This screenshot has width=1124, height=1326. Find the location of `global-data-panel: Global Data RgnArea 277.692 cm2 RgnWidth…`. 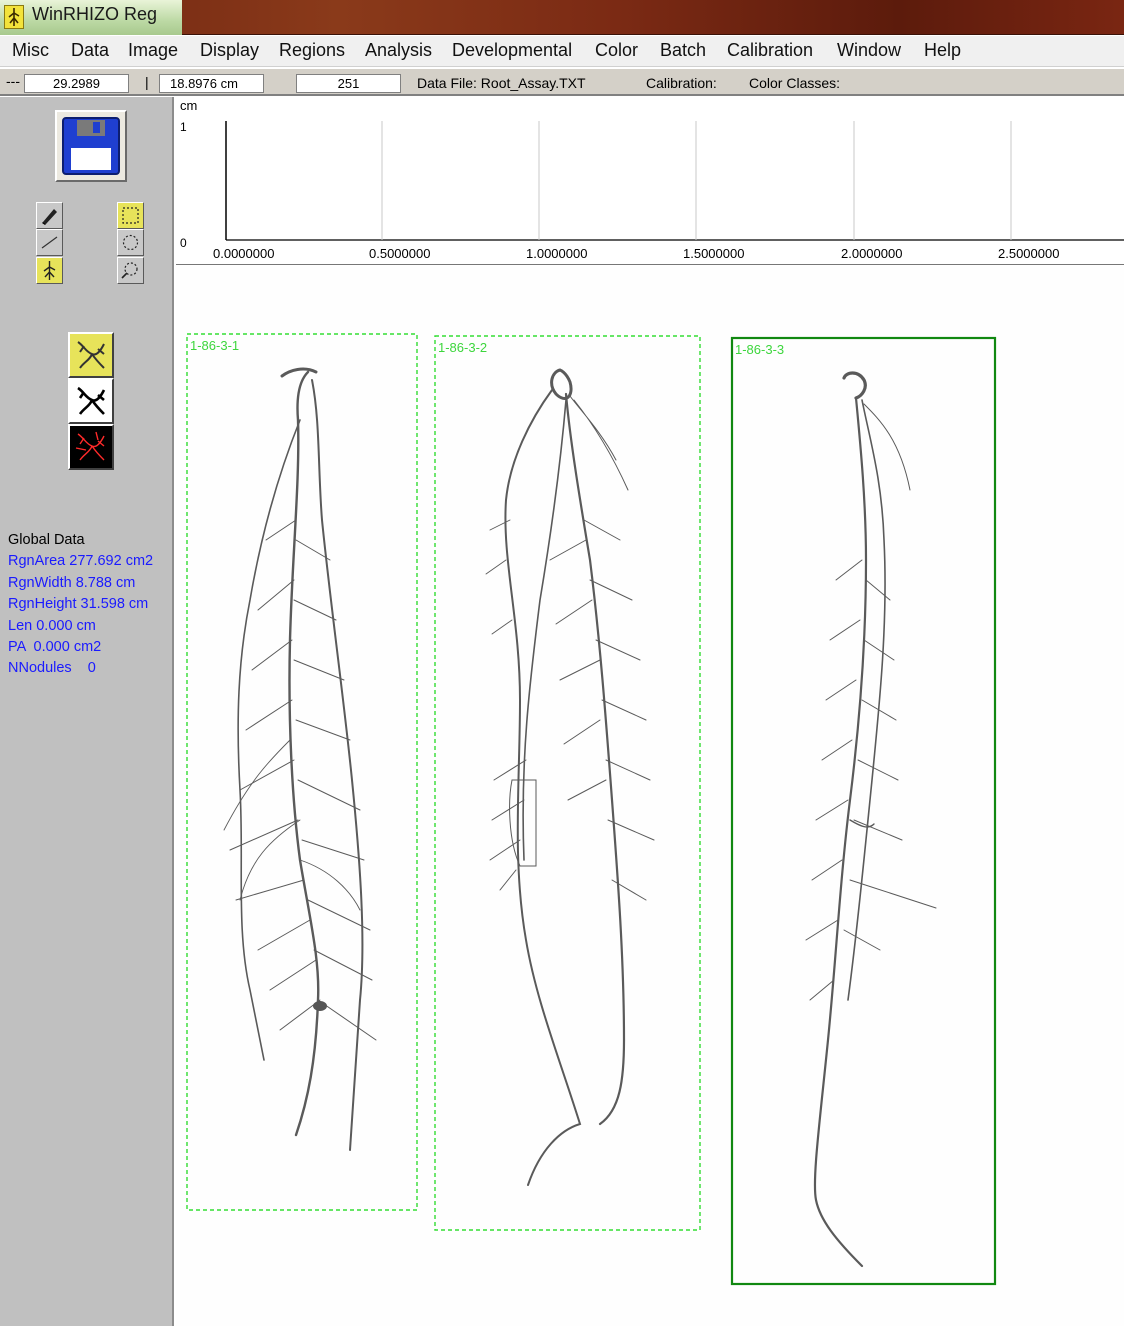

global-data-panel: Global Data RgnArea 277.692 cm2 RgnWidth… is located at coordinates (80, 605).